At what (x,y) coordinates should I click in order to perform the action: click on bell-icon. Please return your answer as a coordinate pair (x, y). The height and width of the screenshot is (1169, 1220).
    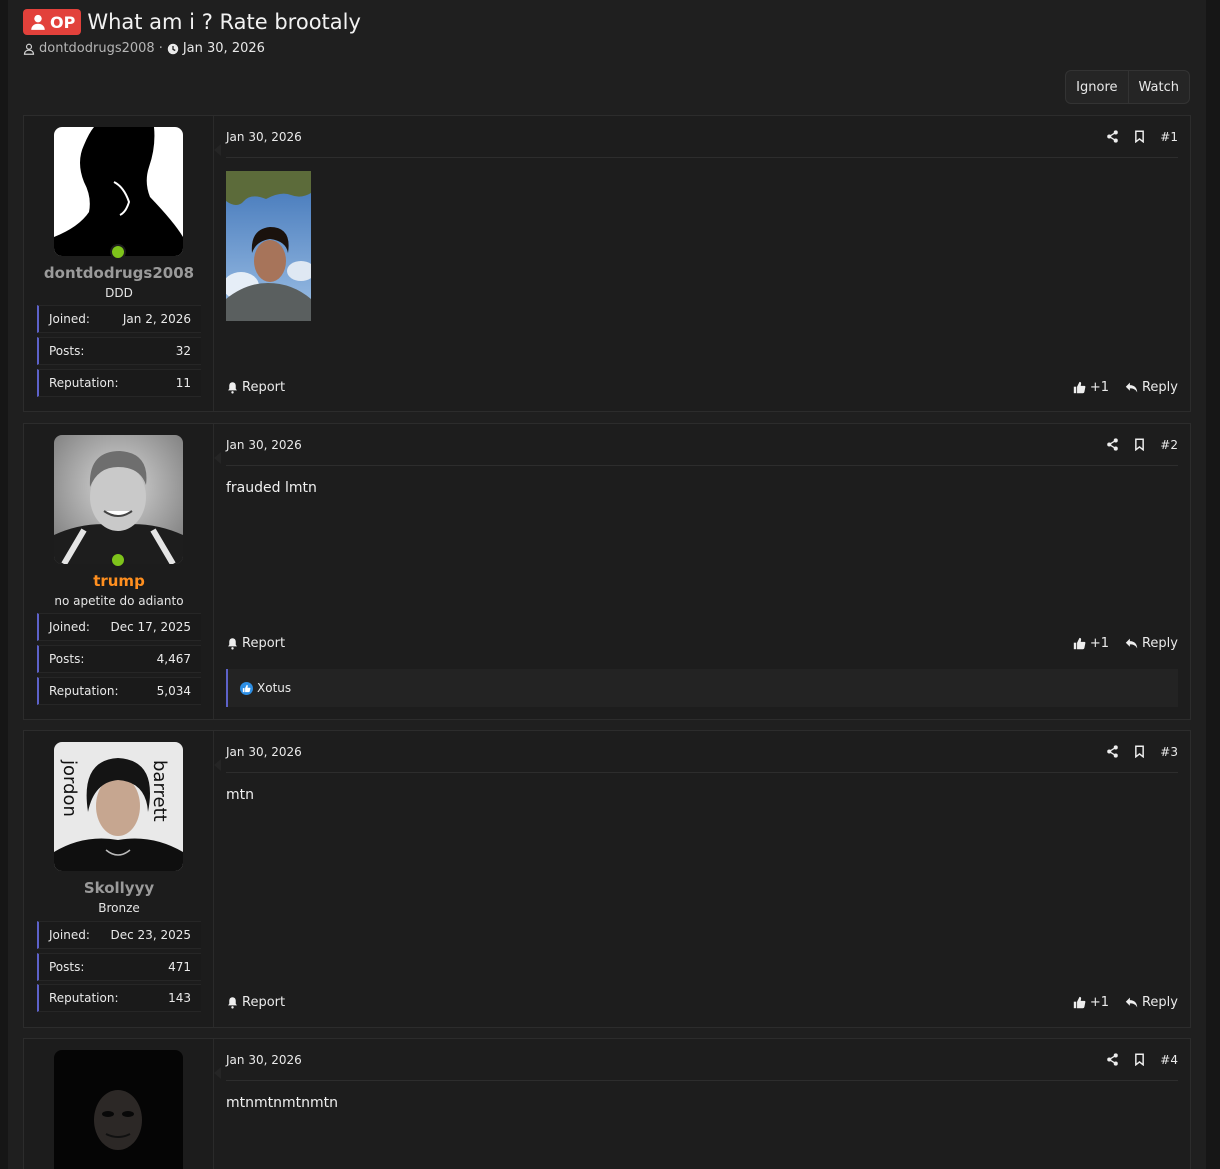
    Looking at the image, I should click on (232, 387).